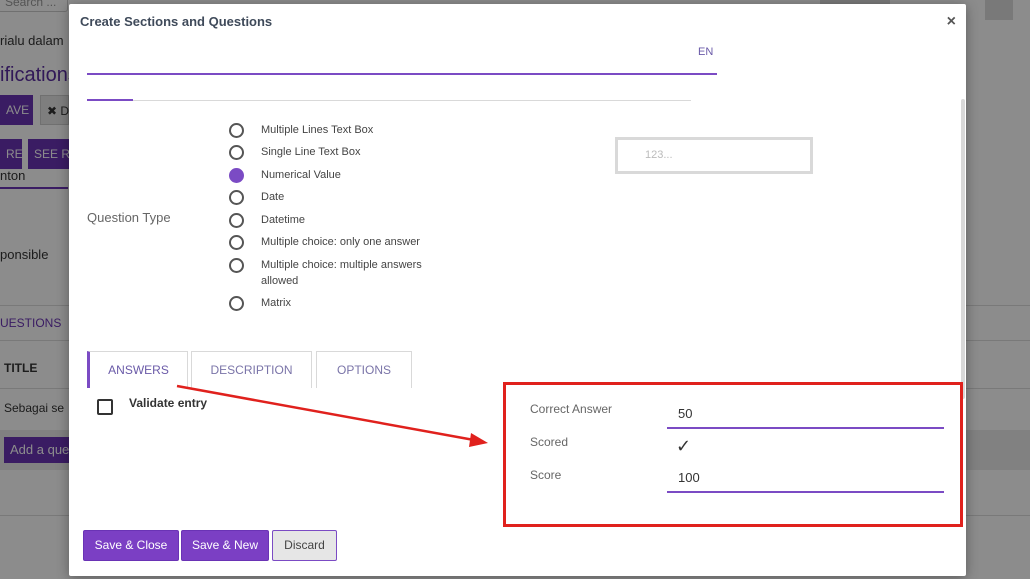  I want to click on correct-answer-label: Correct Answer, so click(571, 409).